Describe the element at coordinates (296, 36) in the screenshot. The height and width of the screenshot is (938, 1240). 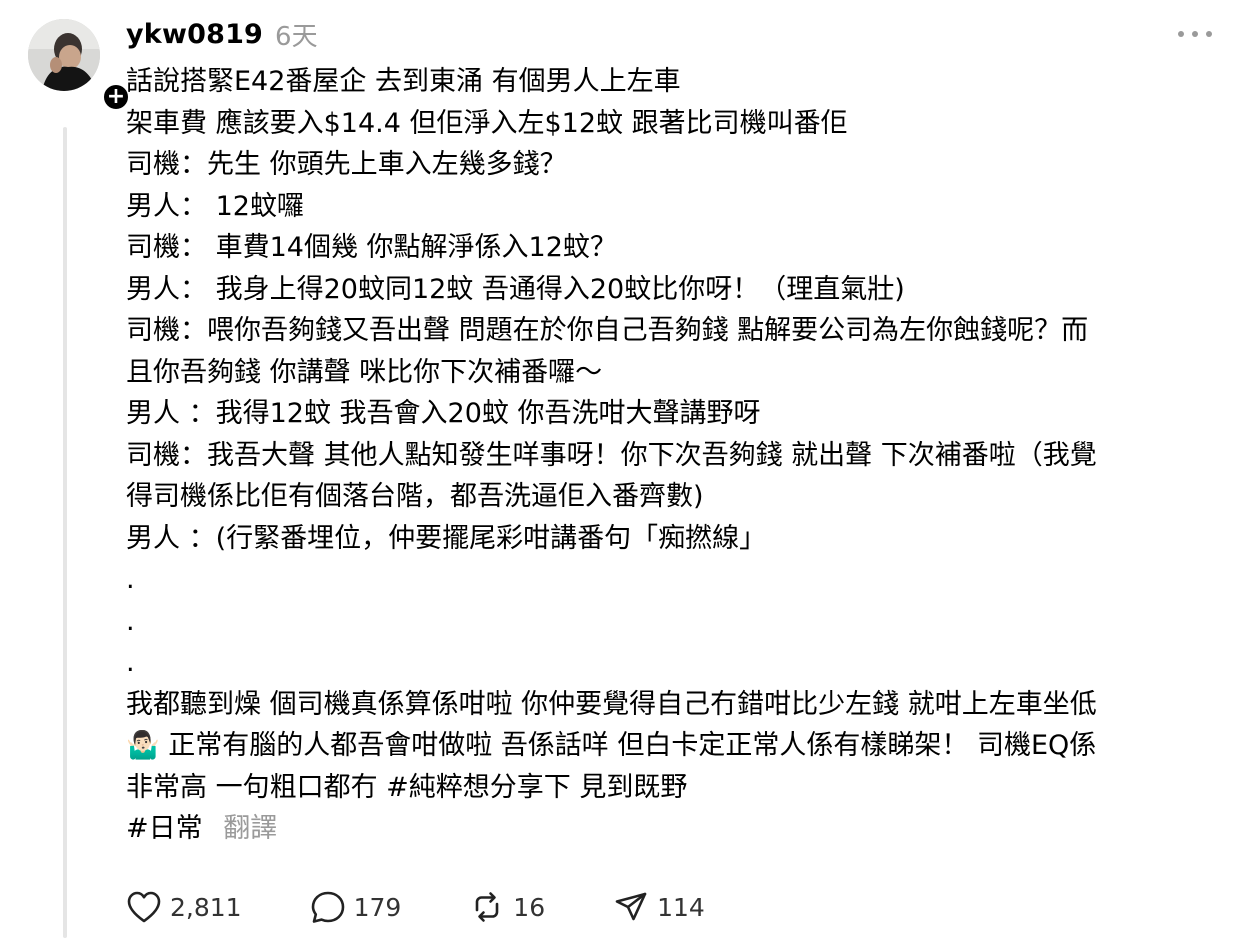
I see `timestamp: 6天` at that location.